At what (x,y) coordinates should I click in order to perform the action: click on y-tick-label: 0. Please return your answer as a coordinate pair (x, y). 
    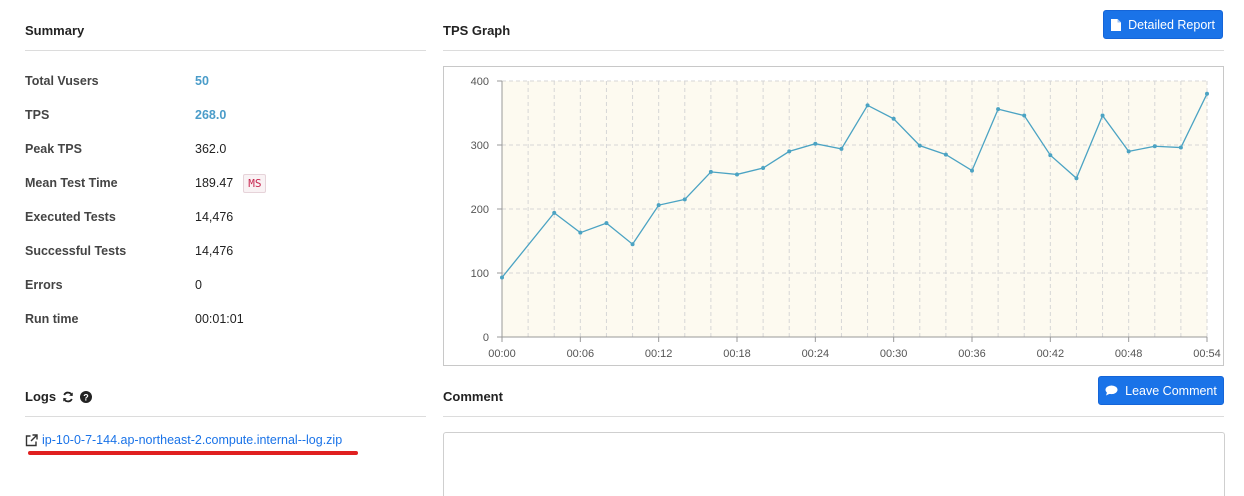
    Looking at the image, I should click on (486, 338).